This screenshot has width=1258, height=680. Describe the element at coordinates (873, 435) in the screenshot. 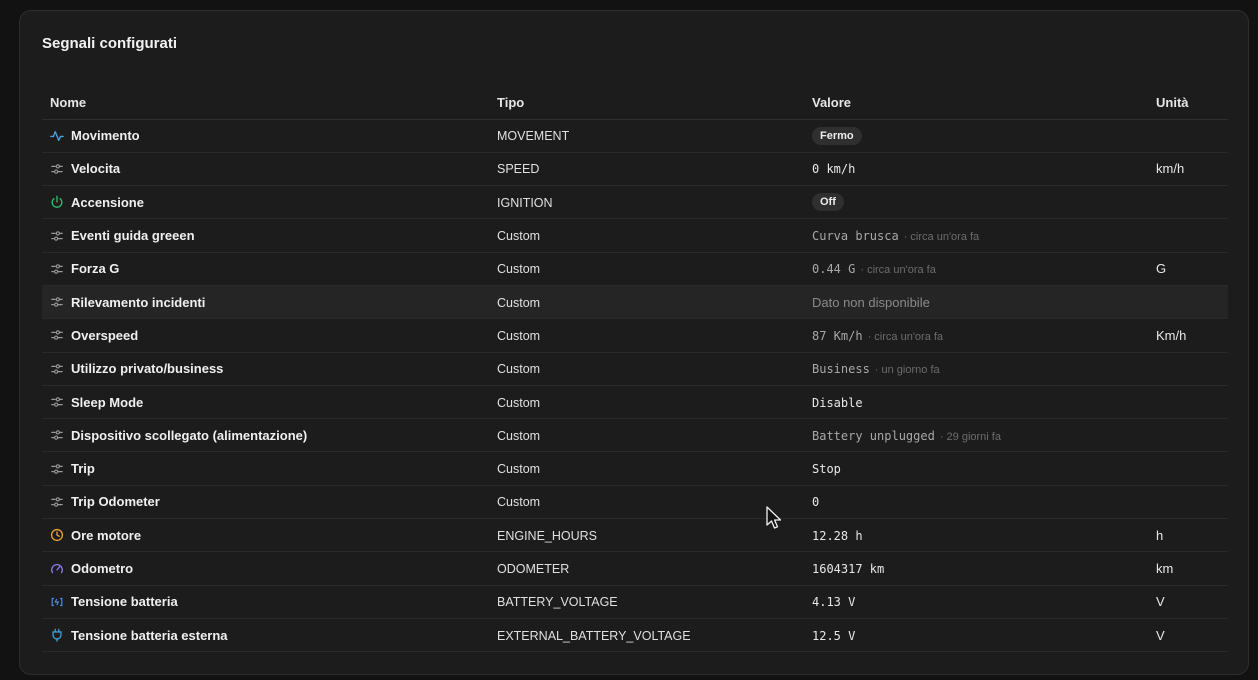

I see `signal-value: Battery unplugged` at that location.